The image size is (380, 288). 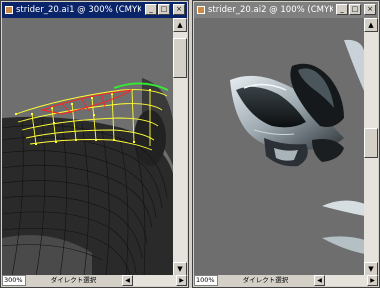 I want to click on title-bar: strider_20.ai2 @ 100% (CMYK/プレビュー) _ □ ×, so click(x=286, y=10).